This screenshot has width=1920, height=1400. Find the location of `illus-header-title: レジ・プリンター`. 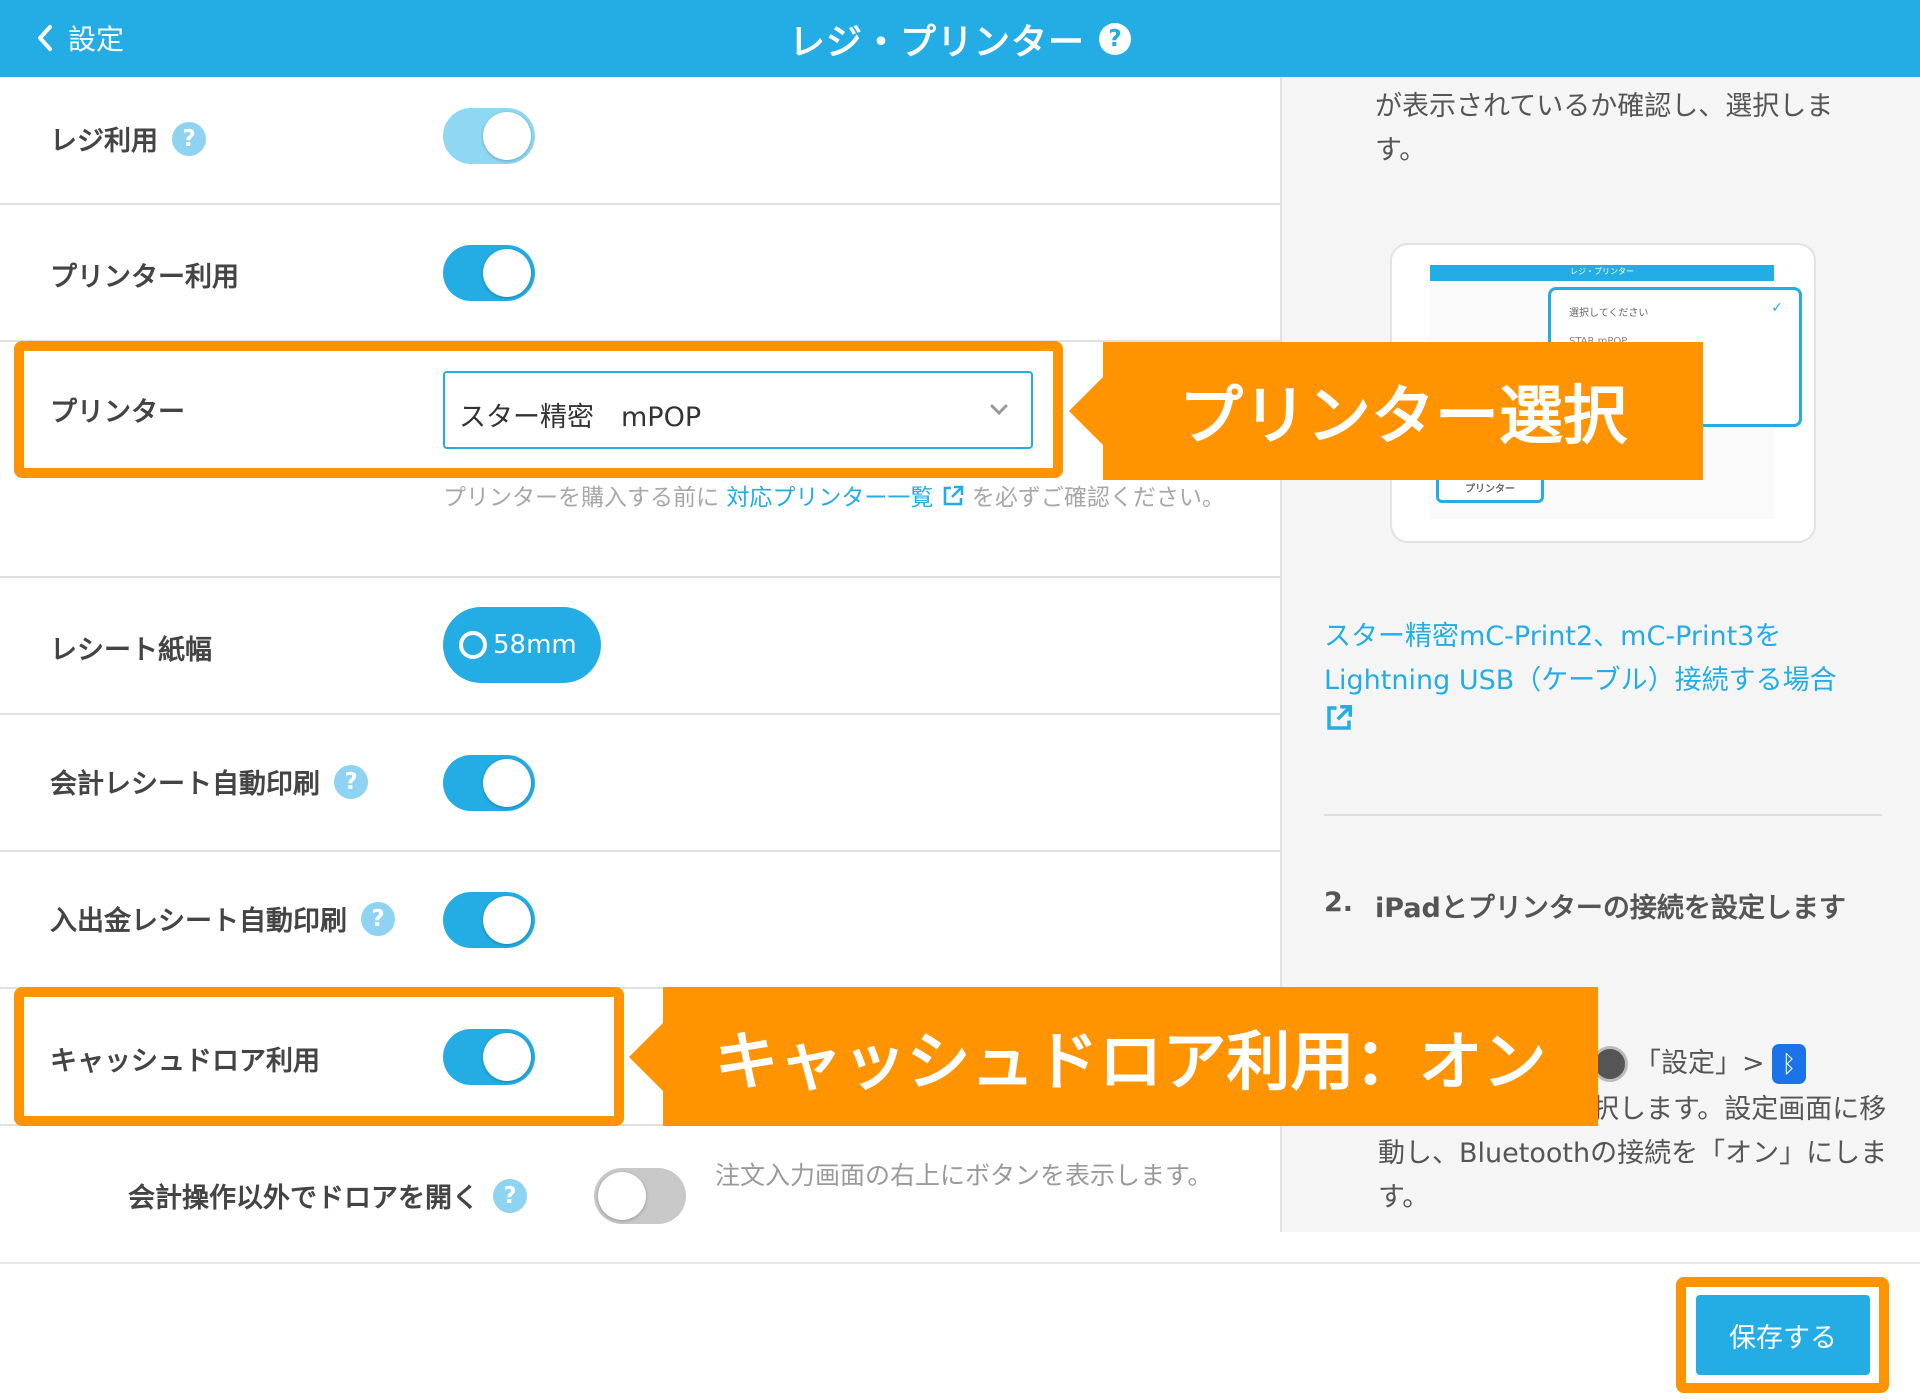

illus-header-title: レジ・プリンター is located at coordinates (1602, 271).